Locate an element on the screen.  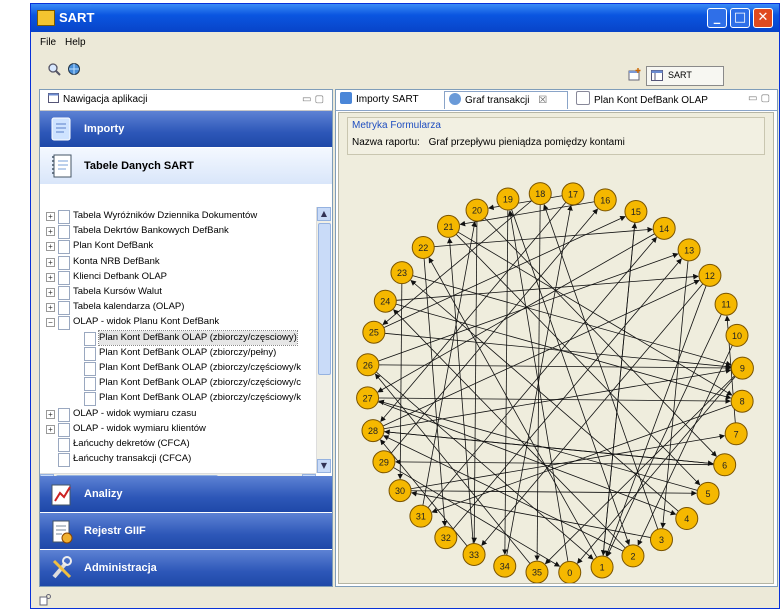
graph-node: 23 is located at coordinates (402, 273).